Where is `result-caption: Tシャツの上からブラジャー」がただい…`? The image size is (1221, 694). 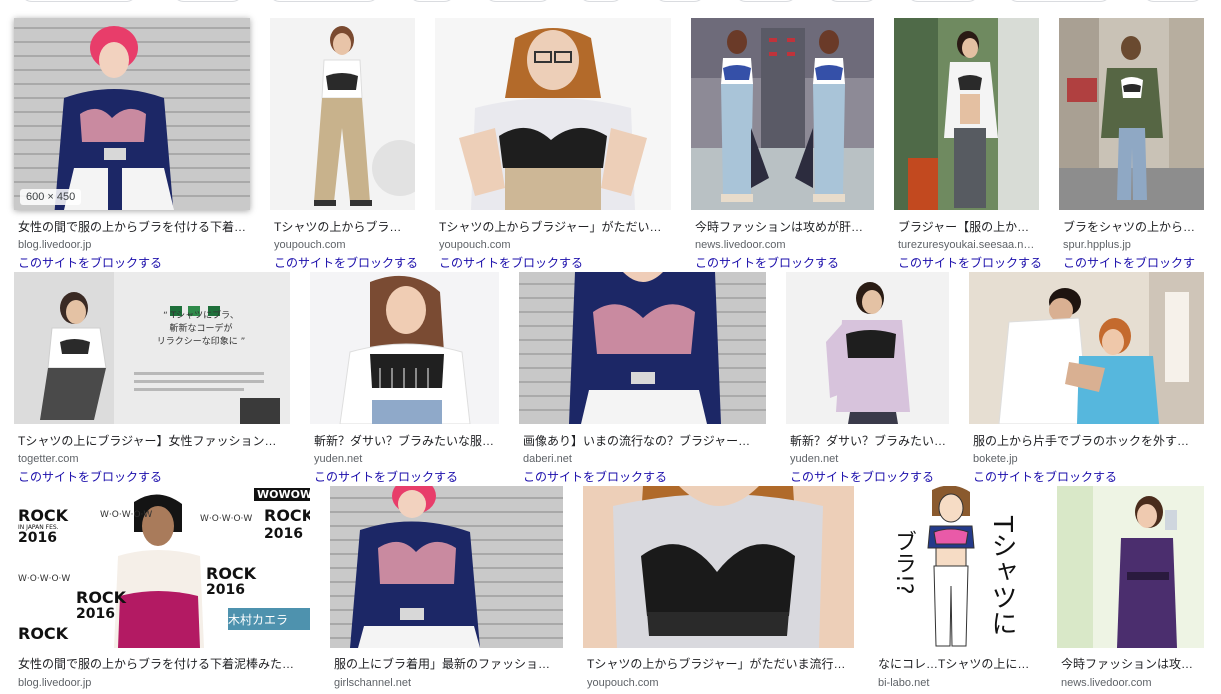 result-caption: Tシャツの上からブラジャー」がただい… is located at coordinates (555, 227).